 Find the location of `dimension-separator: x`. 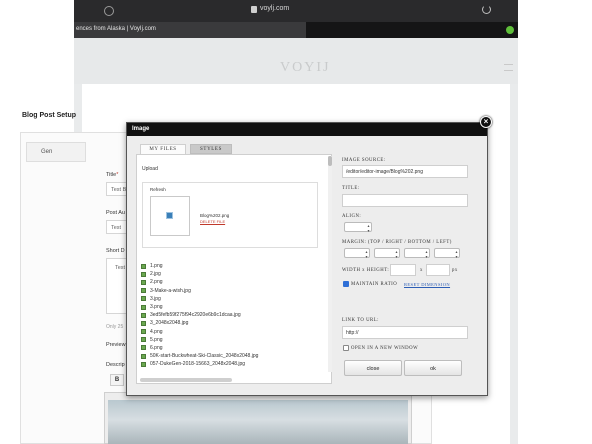

dimension-separator: x is located at coordinates (421, 270).